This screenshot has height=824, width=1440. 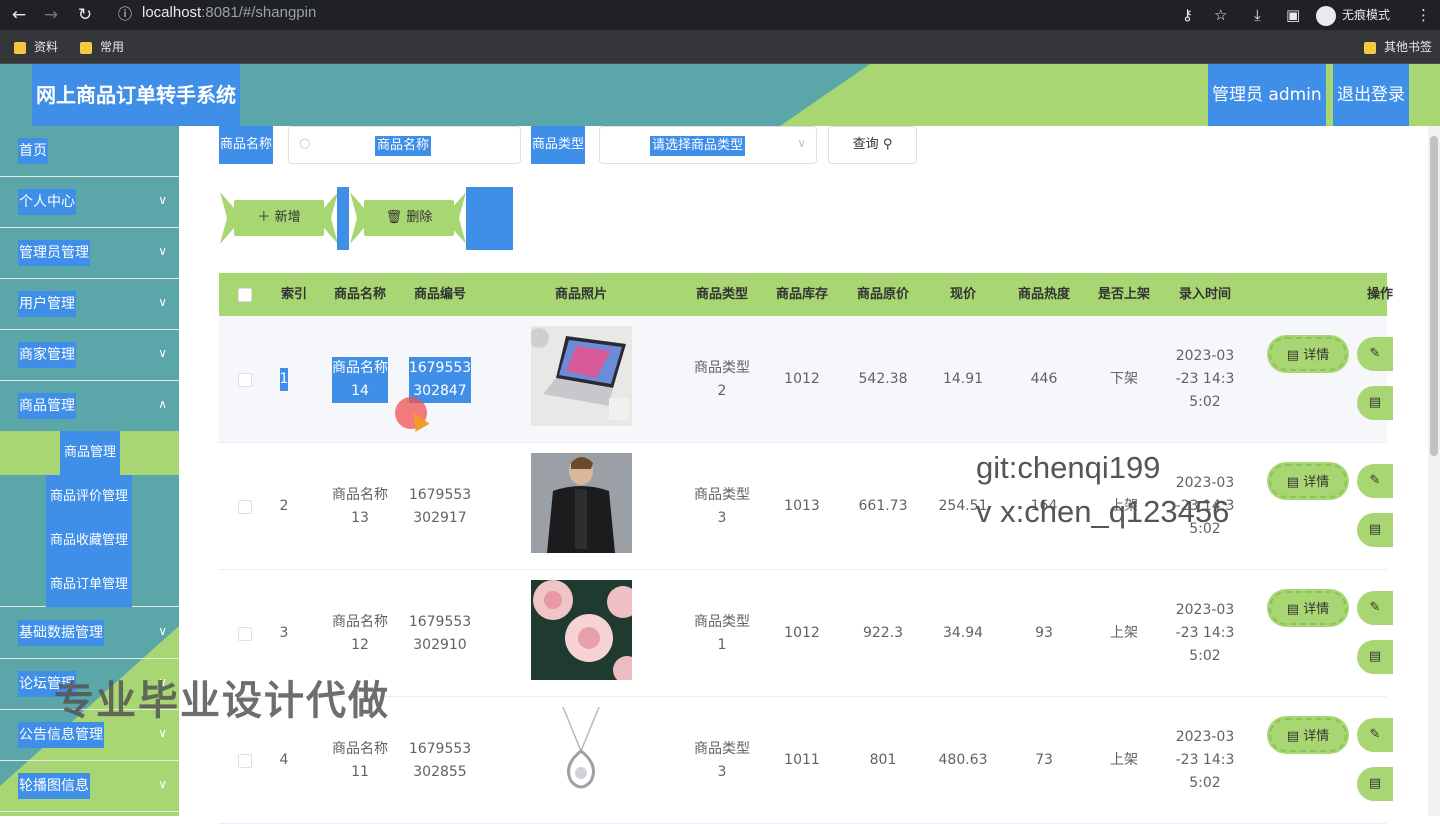 I want to click on search-type-placeholder: 请选择商品类型, so click(x=698, y=146).